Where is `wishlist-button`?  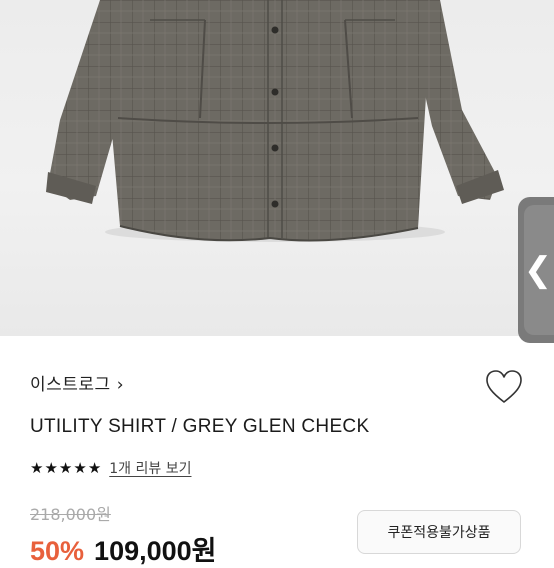 wishlist-button is located at coordinates (504, 387).